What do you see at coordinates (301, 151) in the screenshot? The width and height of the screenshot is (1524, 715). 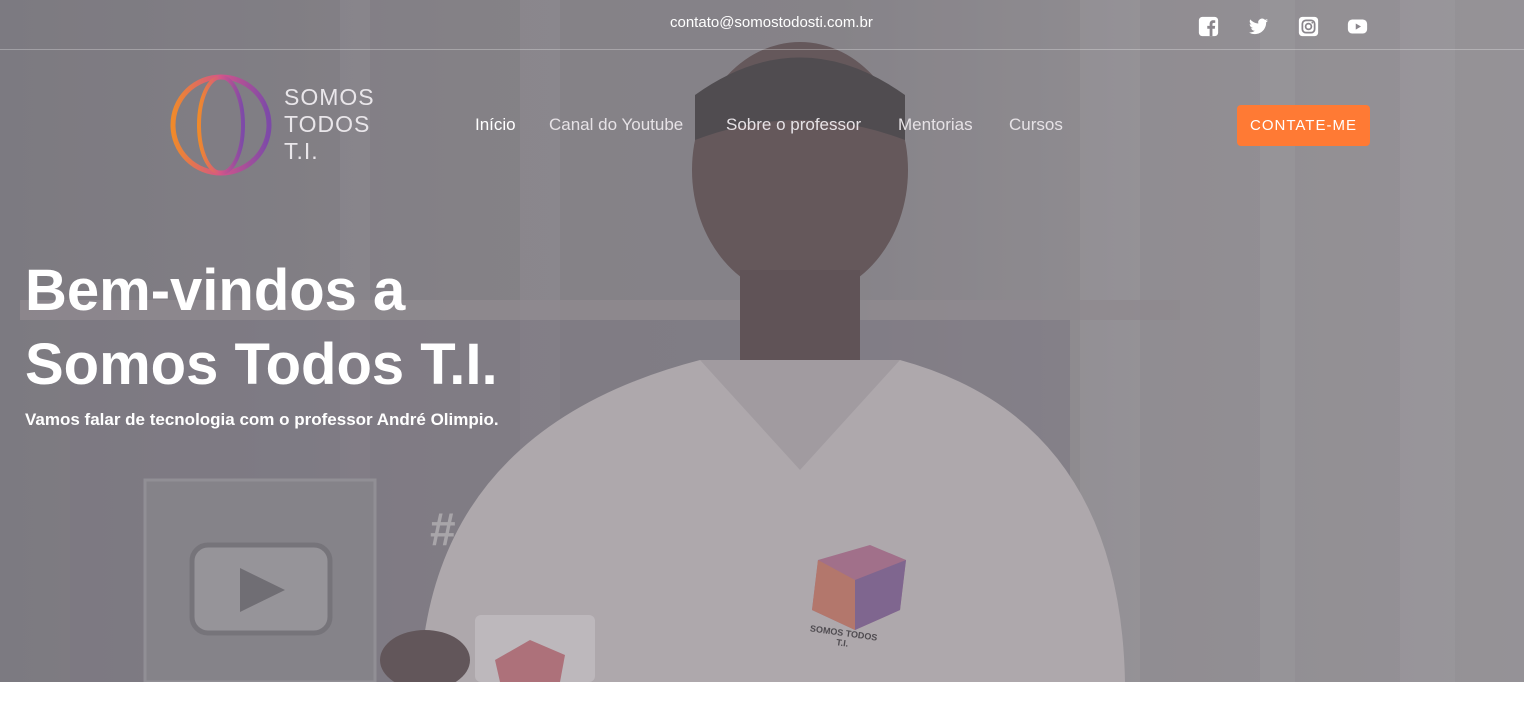 I see `logo-line-3: T.I.` at bounding box center [301, 151].